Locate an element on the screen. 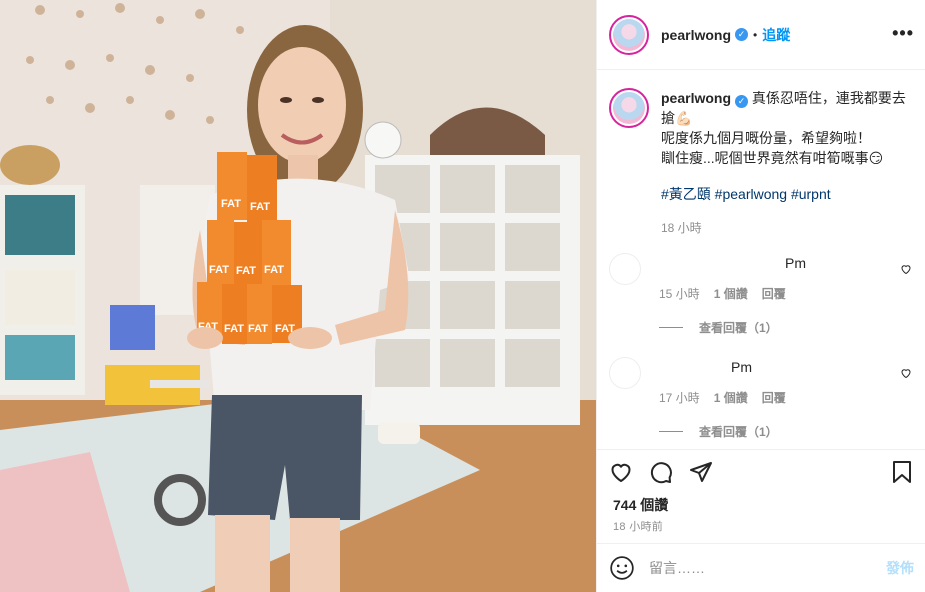 This screenshot has height=592, width=925. more-options-icon: ••• is located at coordinates (903, 33).